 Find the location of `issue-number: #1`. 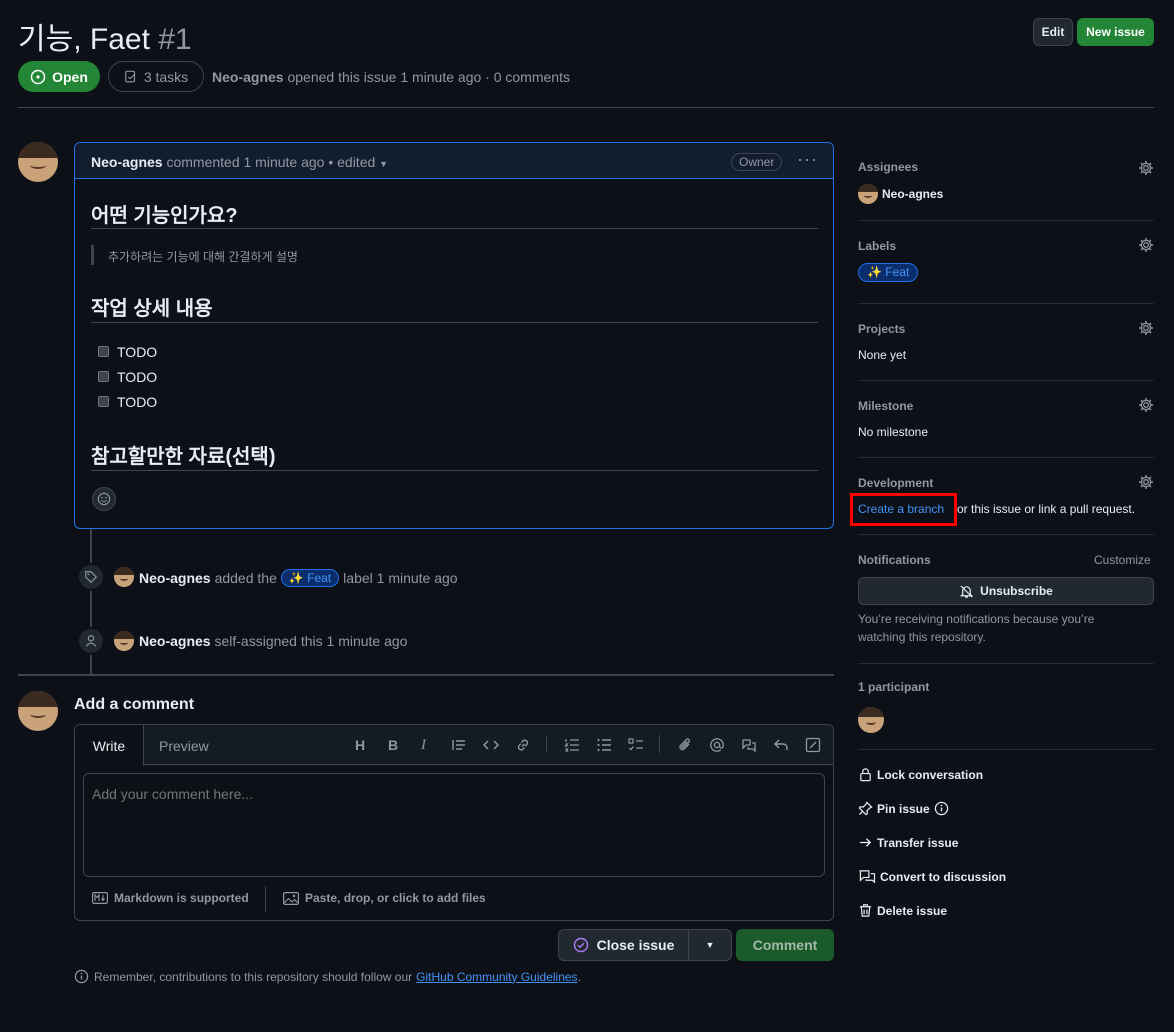

issue-number: #1 is located at coordinates (175, 39).